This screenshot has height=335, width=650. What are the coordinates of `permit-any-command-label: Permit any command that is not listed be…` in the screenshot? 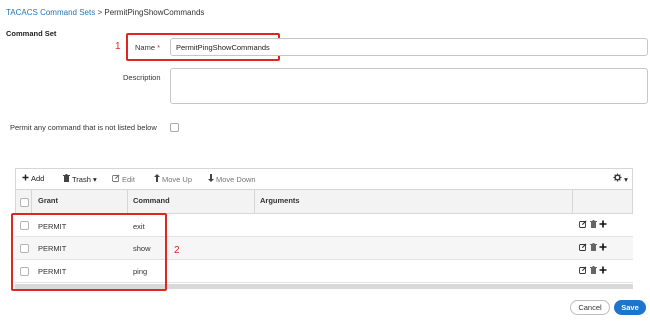 It's located at (83, 127).